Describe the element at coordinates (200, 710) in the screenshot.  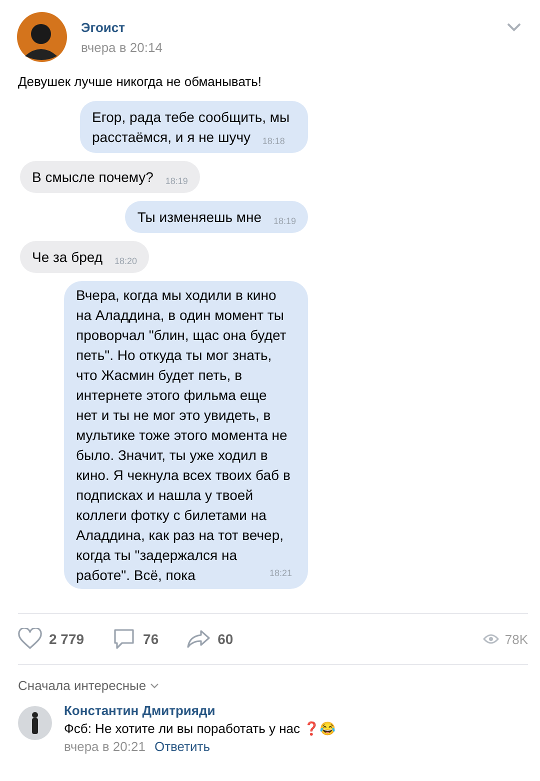
I see `commenter-name: Константин Дмитрияди` at that location.